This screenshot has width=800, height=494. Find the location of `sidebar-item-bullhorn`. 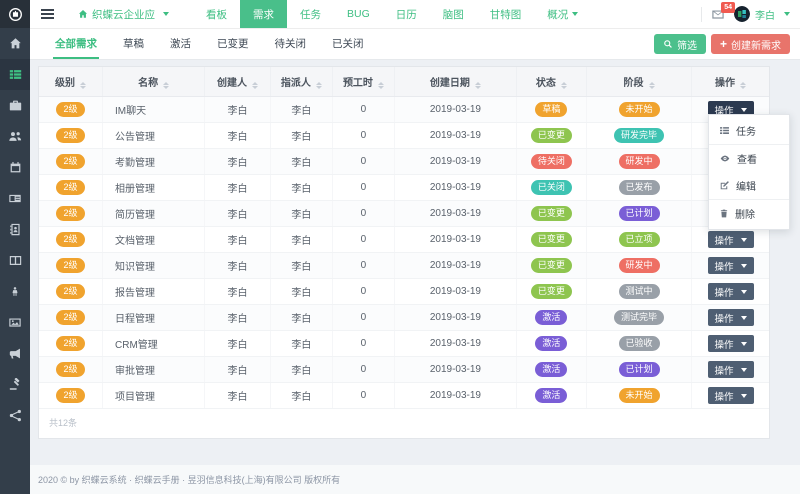

sidebar-item-bullhorn is located at coordinates (15, 353).